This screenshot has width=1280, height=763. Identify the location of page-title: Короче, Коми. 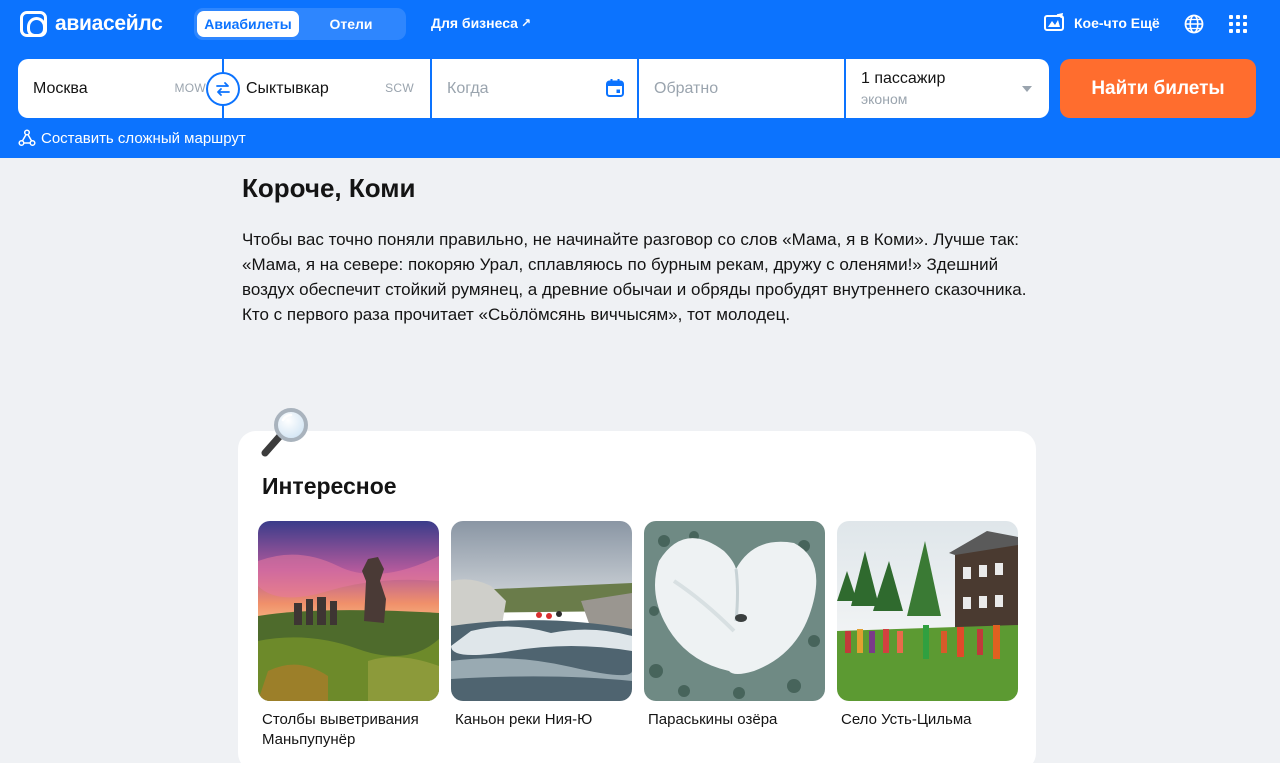
(329, 188).